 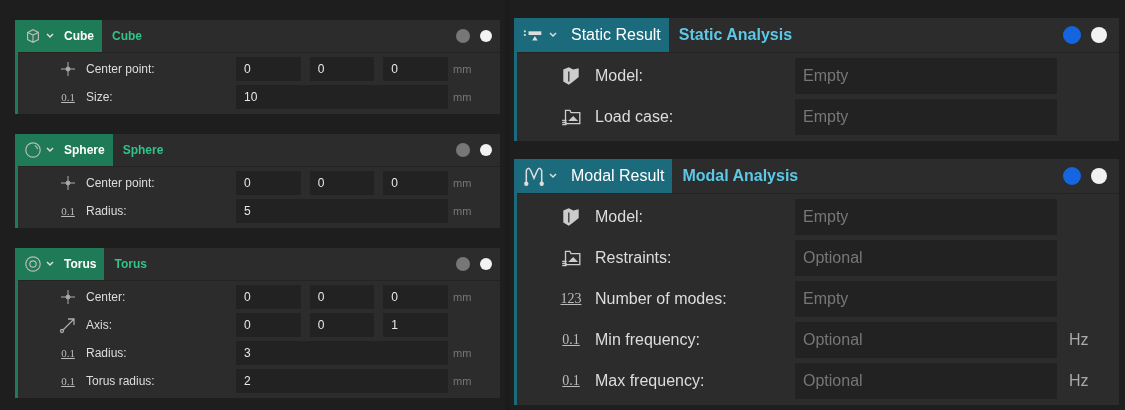 What do you see at coordinates (571, 299) in the screenshot?
I see `number-icon: 123` at bounding box center [571, 299].